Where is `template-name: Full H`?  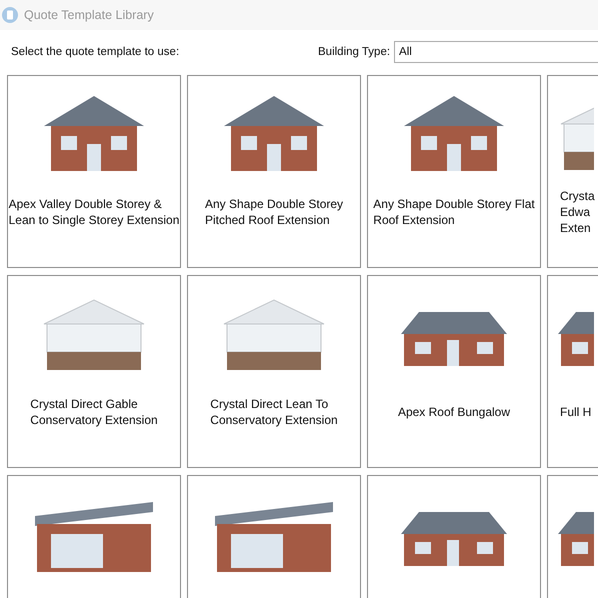
template-name: Full H is located at coordinates (575, 412).